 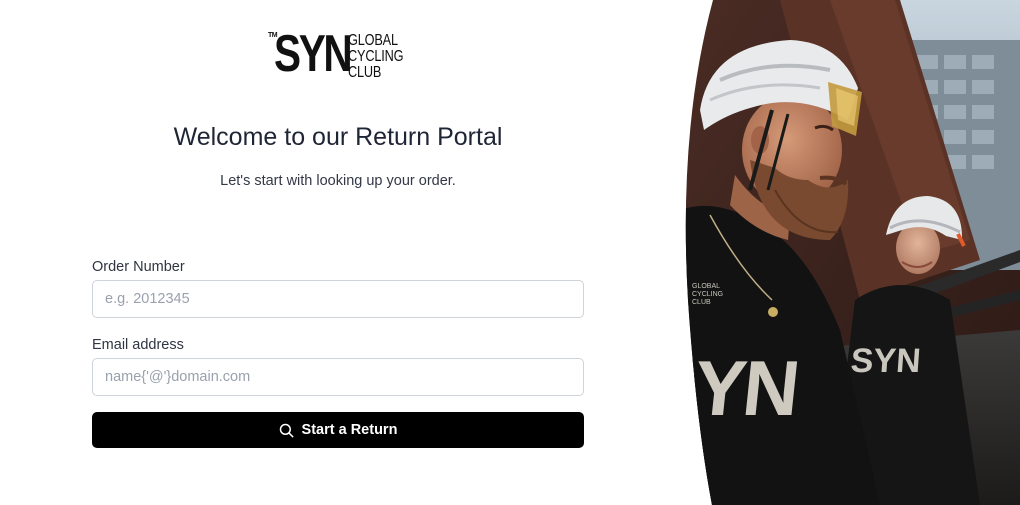 I want to click on brand-wordmark: SYN, so click(x=313, y=54).